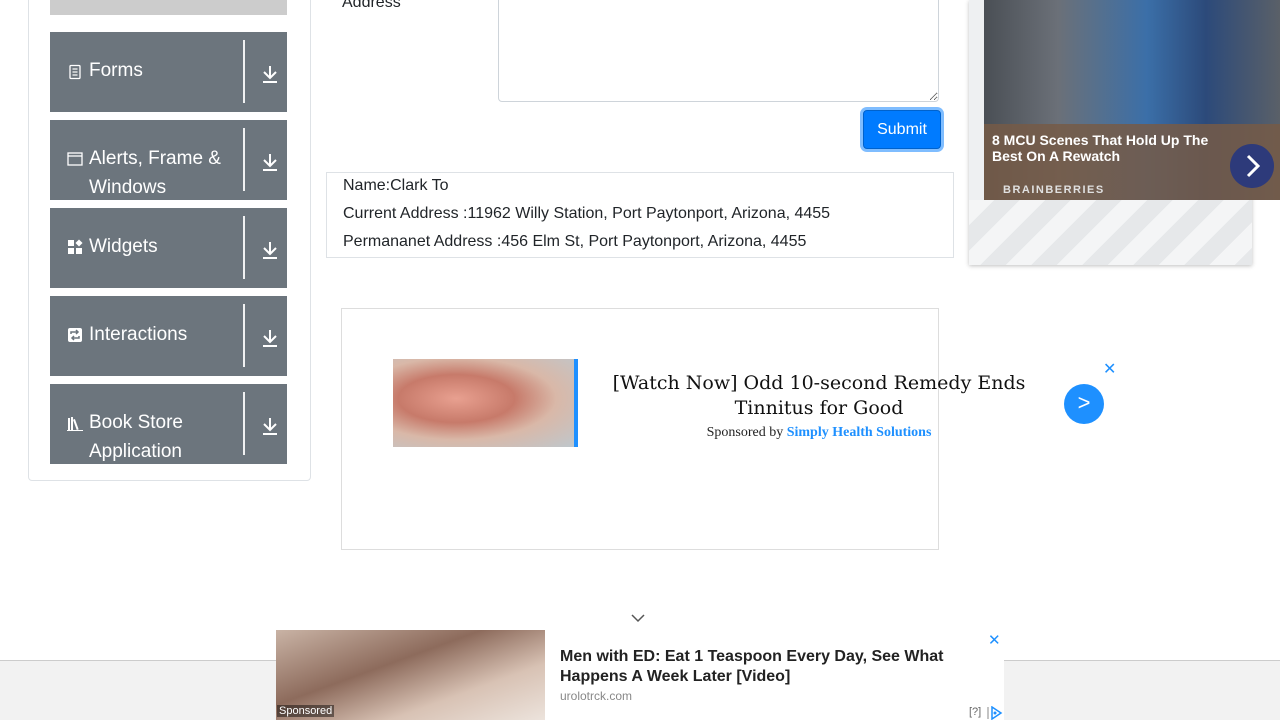  I want to click on widgets-icon, so click(75, 246).